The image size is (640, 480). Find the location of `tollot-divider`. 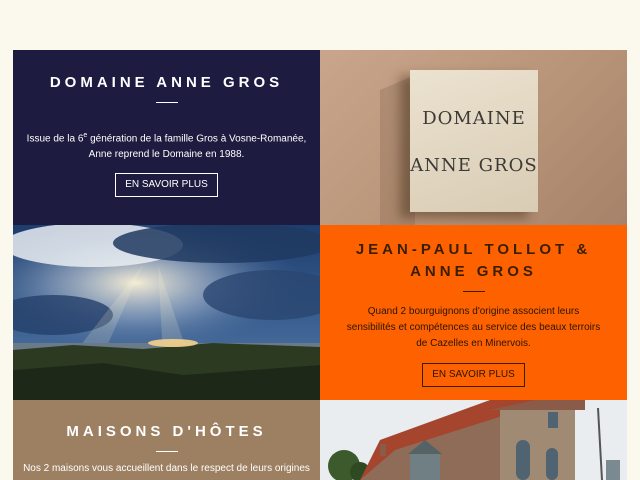

tollot-divider is located at coordinates (473, 291).